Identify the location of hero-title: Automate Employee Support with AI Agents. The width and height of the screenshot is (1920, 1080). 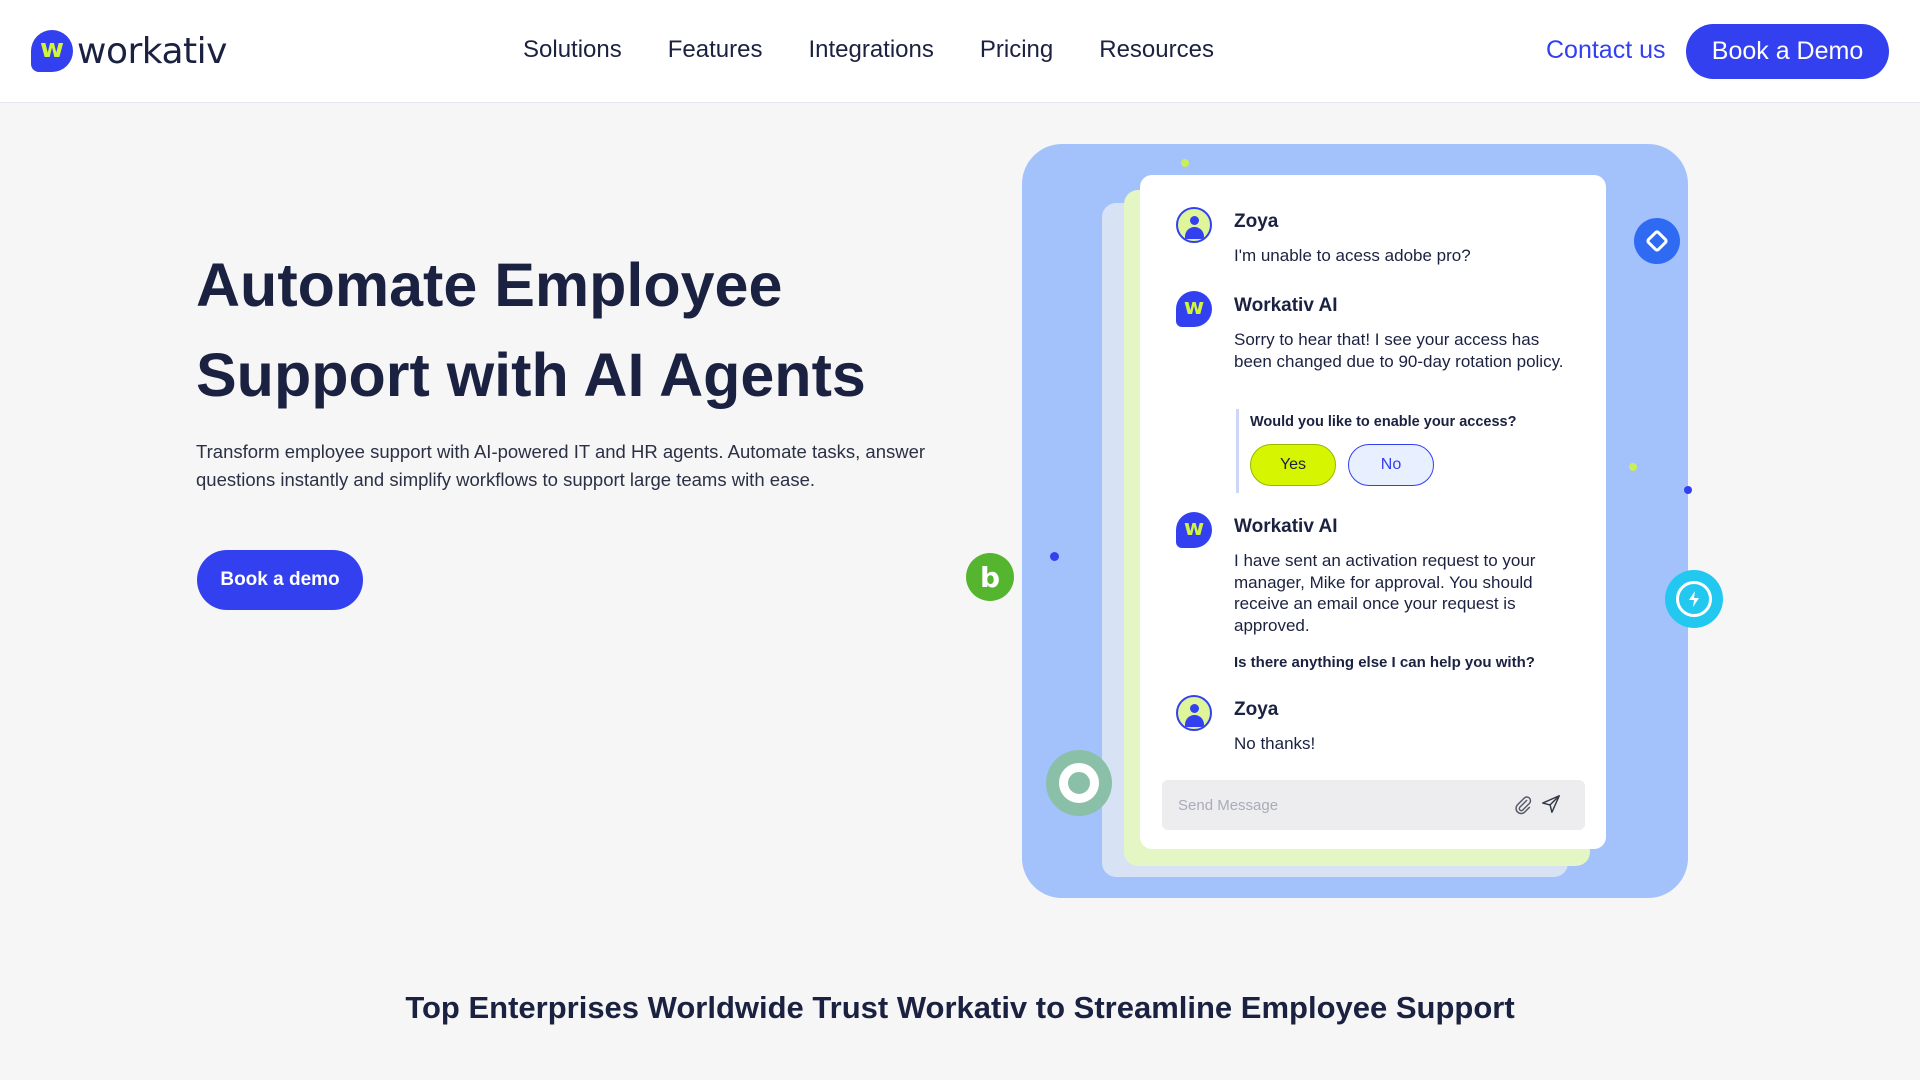
(586, 330).